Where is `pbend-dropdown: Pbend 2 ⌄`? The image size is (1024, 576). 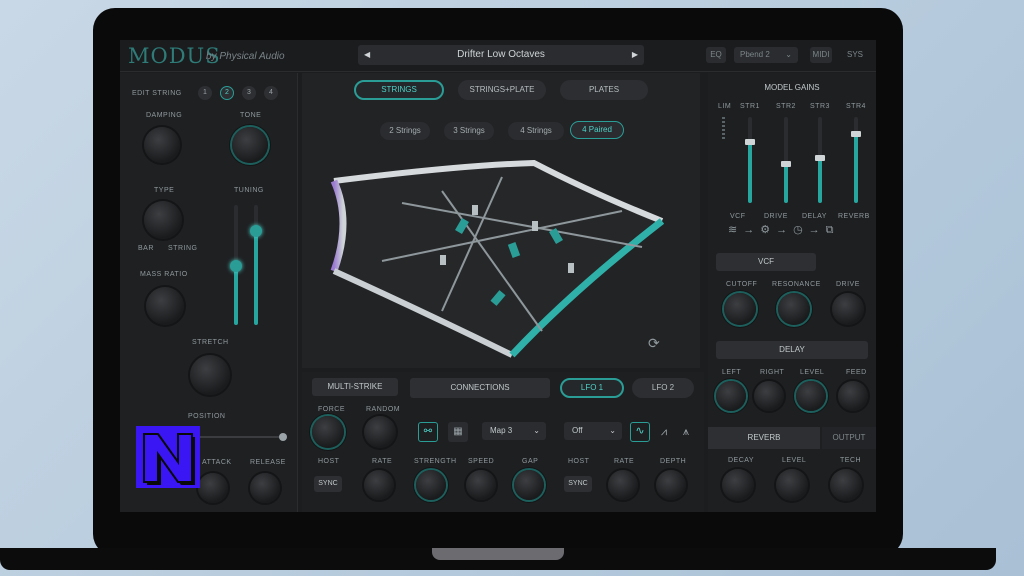 pbend-dropdown: Pbend 2 ⌄ is located at coordinates (766, 55).